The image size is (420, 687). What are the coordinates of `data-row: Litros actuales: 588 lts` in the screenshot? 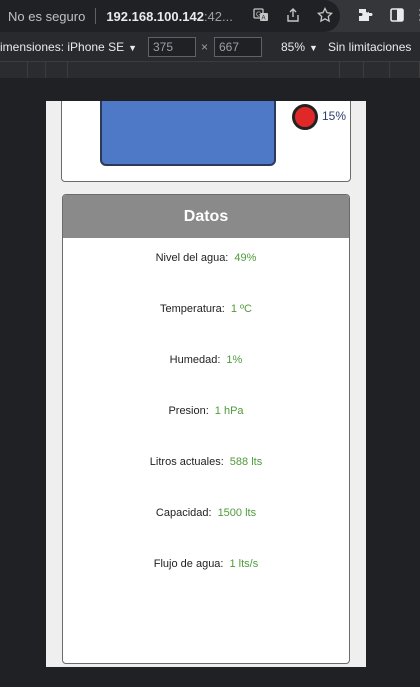 It's located at (206, 462).